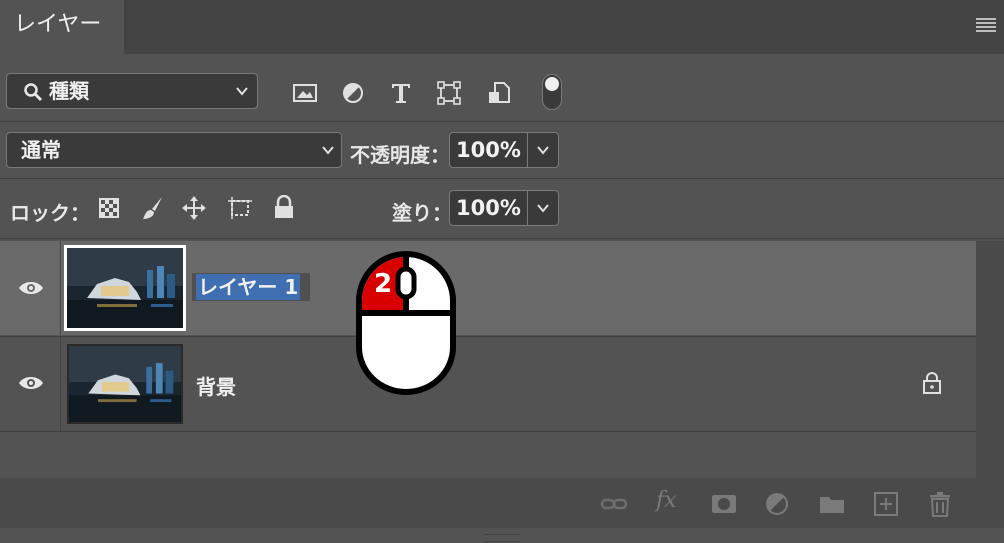 The height and width of the screenshot is (543, 1004). What do you see at coordinates (886, 504) in the screenshot?
I see `new-layer-icon` at bounding box center [886, 504].